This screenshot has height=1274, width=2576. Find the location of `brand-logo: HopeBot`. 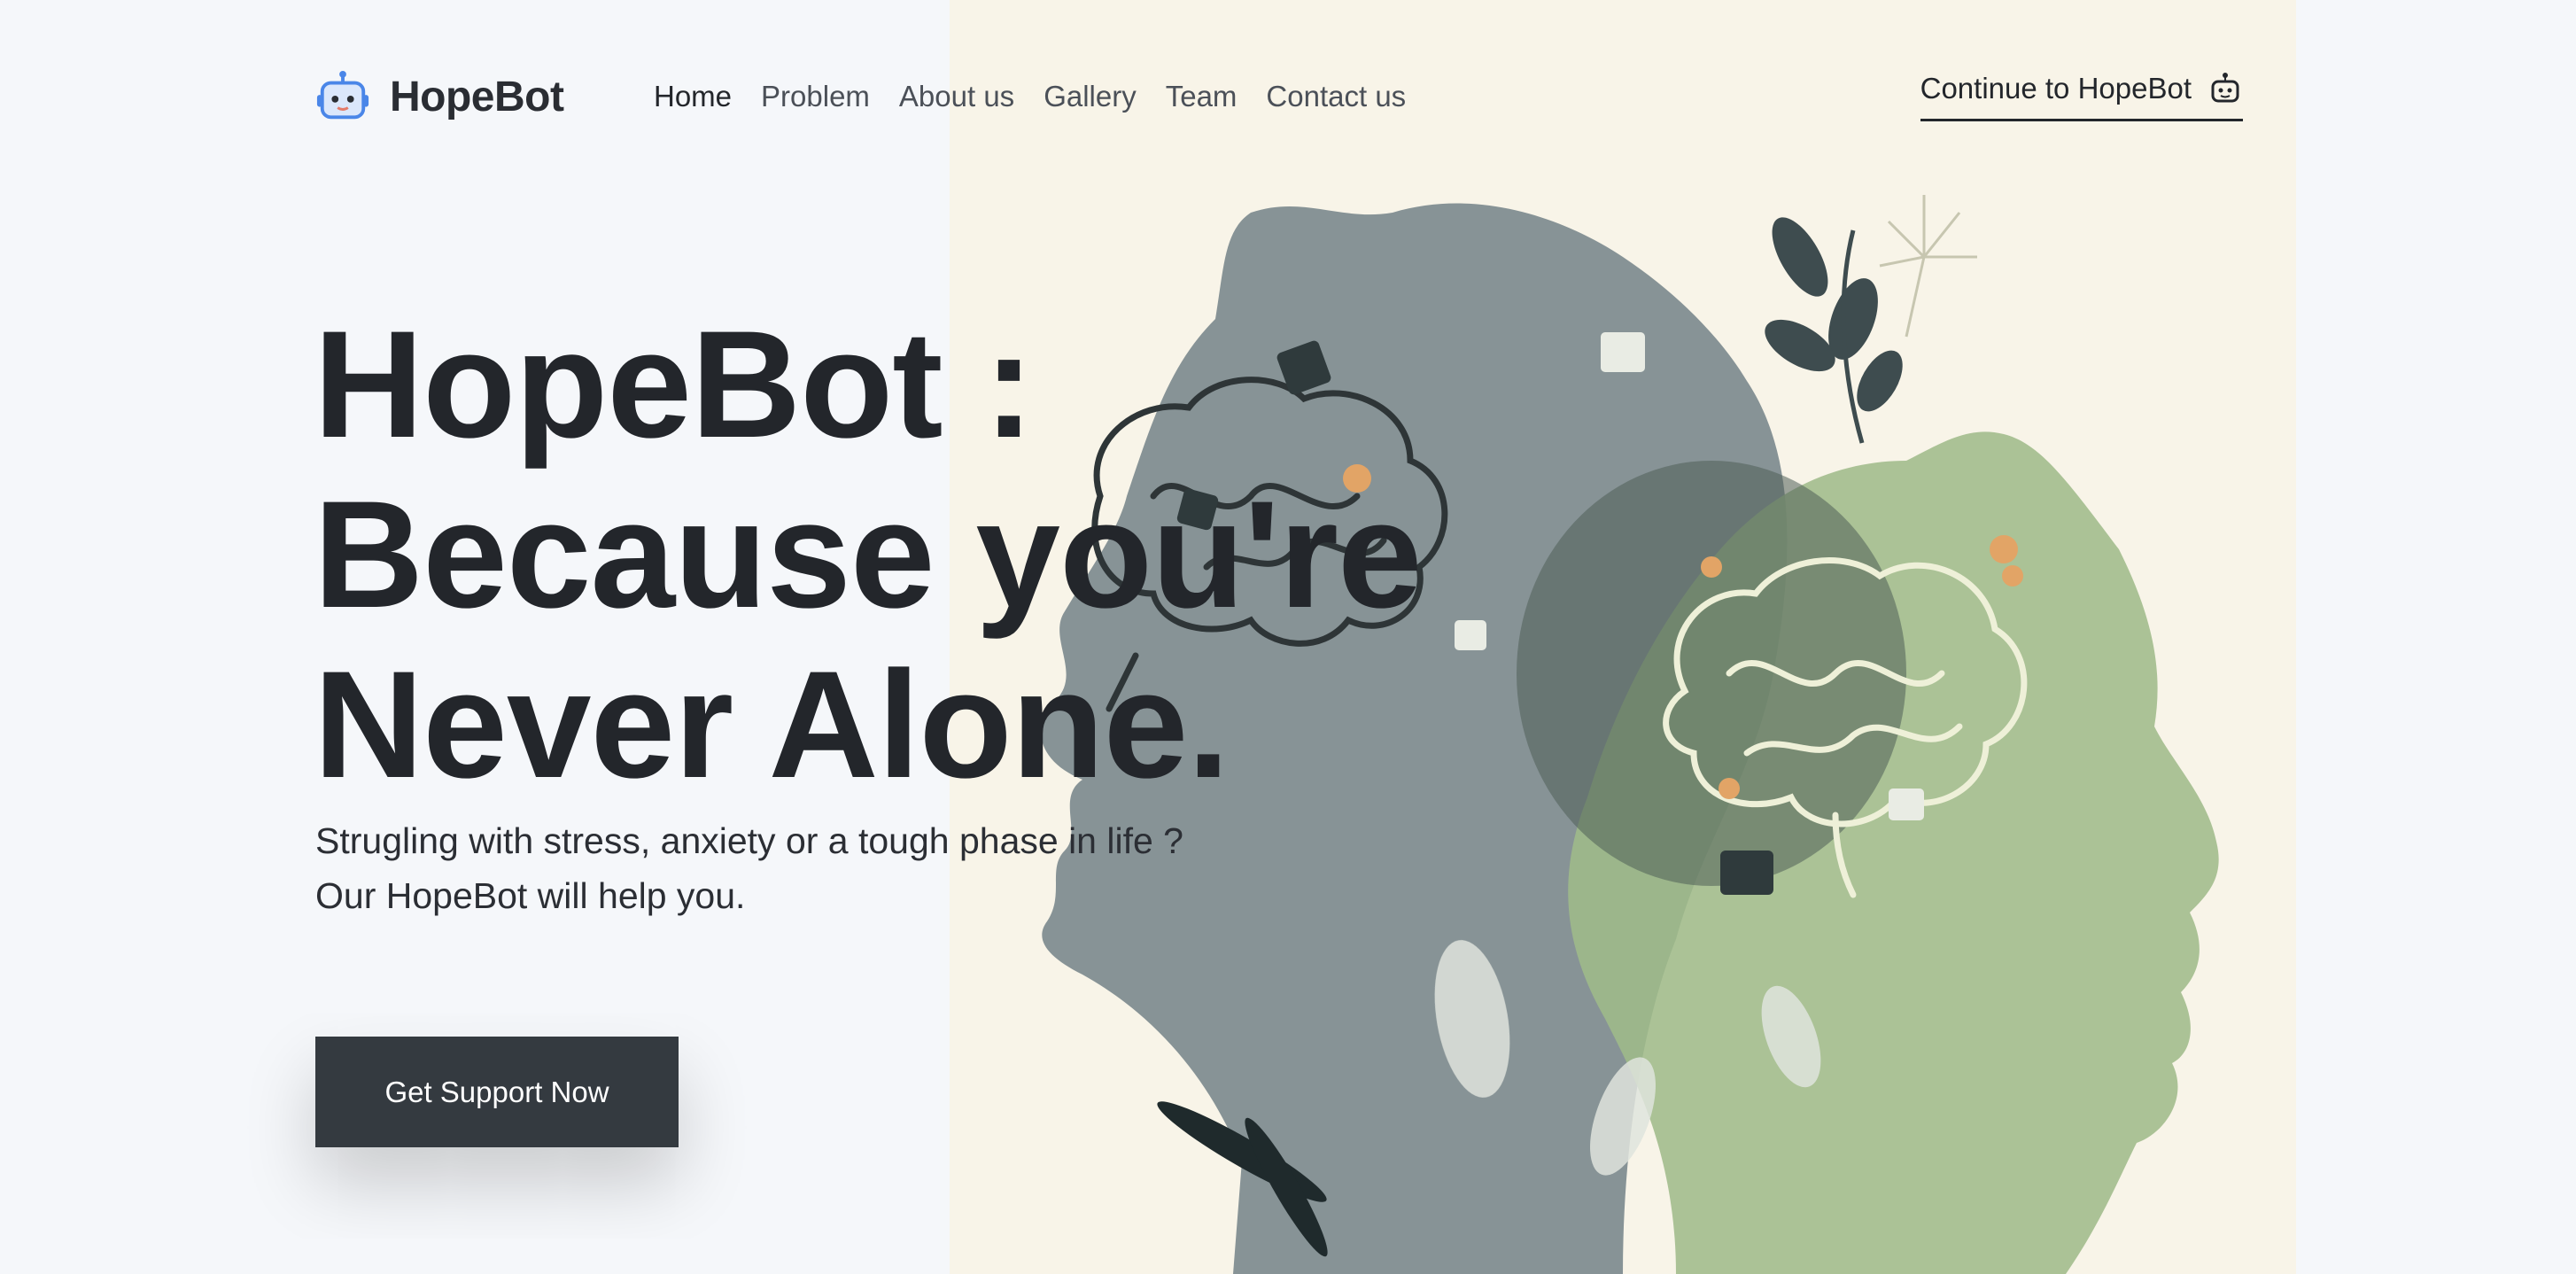

brand-logo: HopeBot is located at coordinates (439, 96).